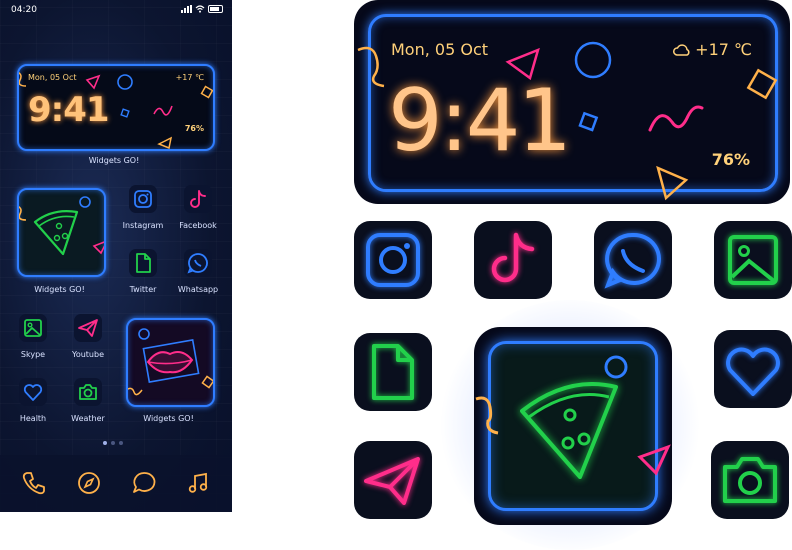 The height and width of the screenshot is (550, 792). What do you see at coordinates (33, 354) in the screenshot?
I see `app-label-skype: Skype` at bounding box center [33, 354].